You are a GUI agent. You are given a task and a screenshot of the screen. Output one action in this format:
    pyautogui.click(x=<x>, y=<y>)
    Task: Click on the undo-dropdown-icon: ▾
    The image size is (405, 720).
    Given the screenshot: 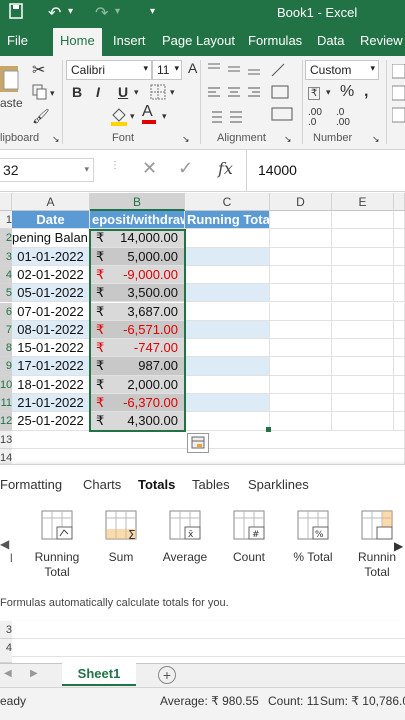 What is the action you would take?
    pyautogui.click(x=70, y=11)
    